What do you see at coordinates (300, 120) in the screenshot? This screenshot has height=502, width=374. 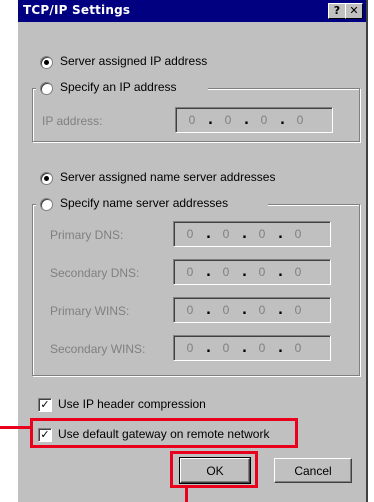 I see `ip-octet-4: 0` at bounding box center [300, 120].